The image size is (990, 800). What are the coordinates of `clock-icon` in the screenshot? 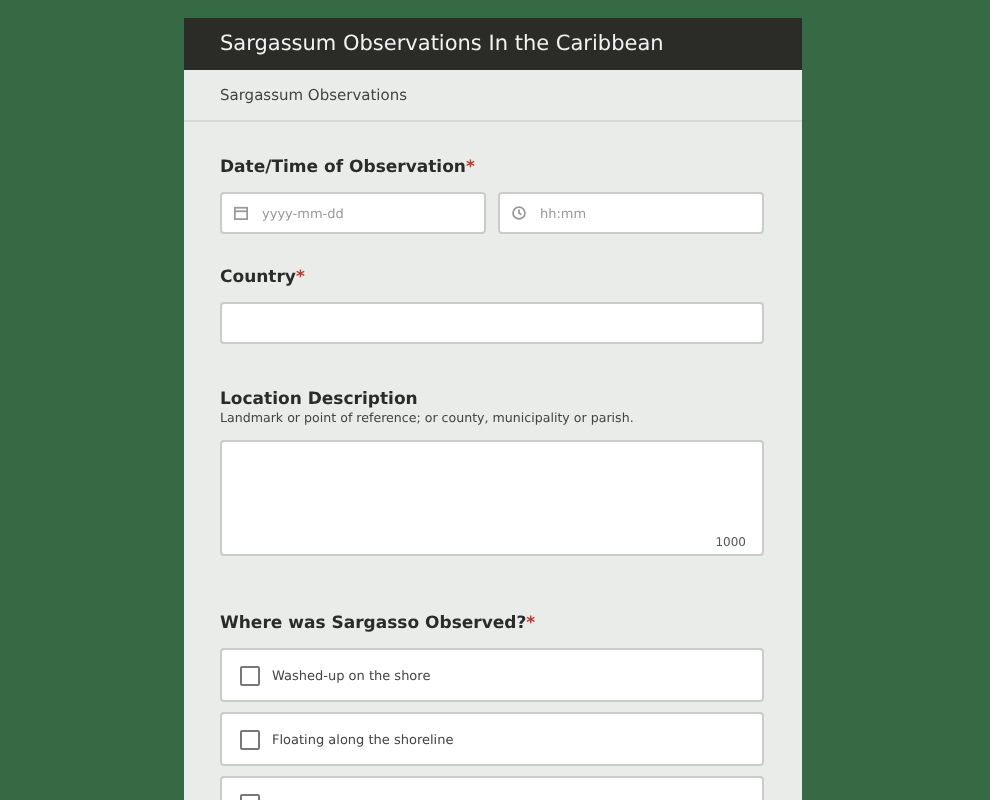 It's located at (519, 213).